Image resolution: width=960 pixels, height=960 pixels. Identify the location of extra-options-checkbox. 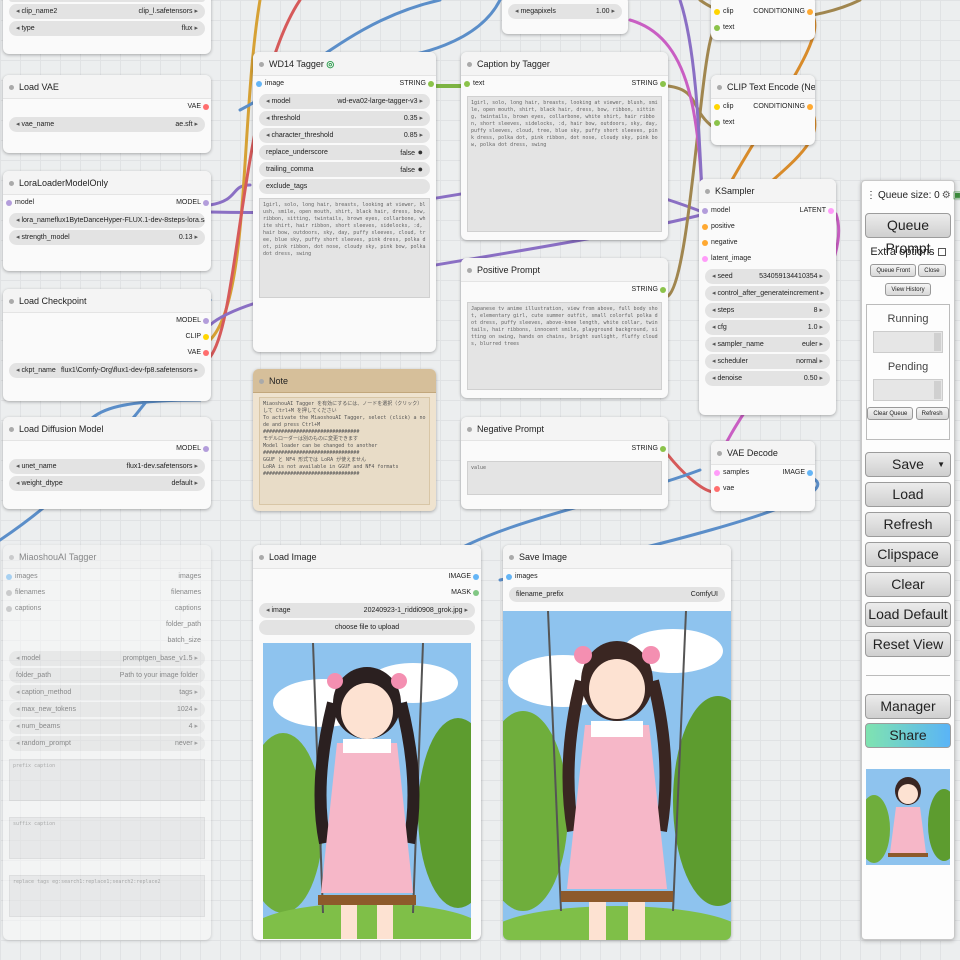
(941, 252).